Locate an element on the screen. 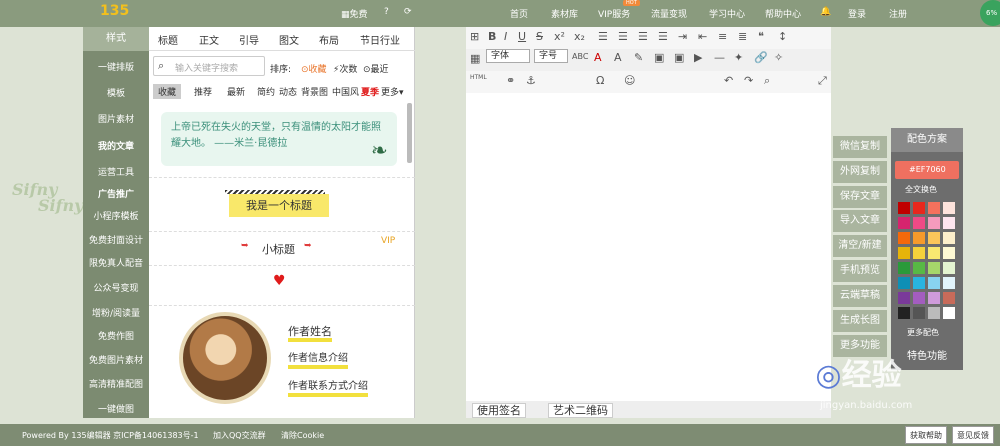 The image size is (1000, 446). sidebar-item-drawing: 免费作图 is located at coordinates (116, 335).